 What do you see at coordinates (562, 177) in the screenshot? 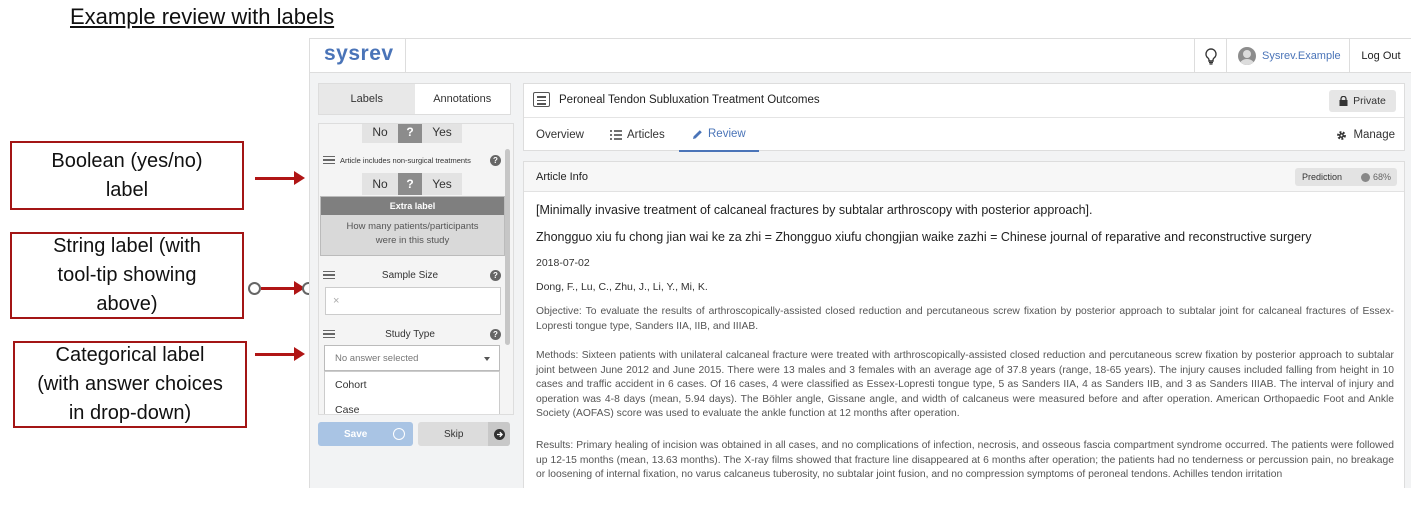
I see `section-title: Article Info` at bounding box center [562, 177].